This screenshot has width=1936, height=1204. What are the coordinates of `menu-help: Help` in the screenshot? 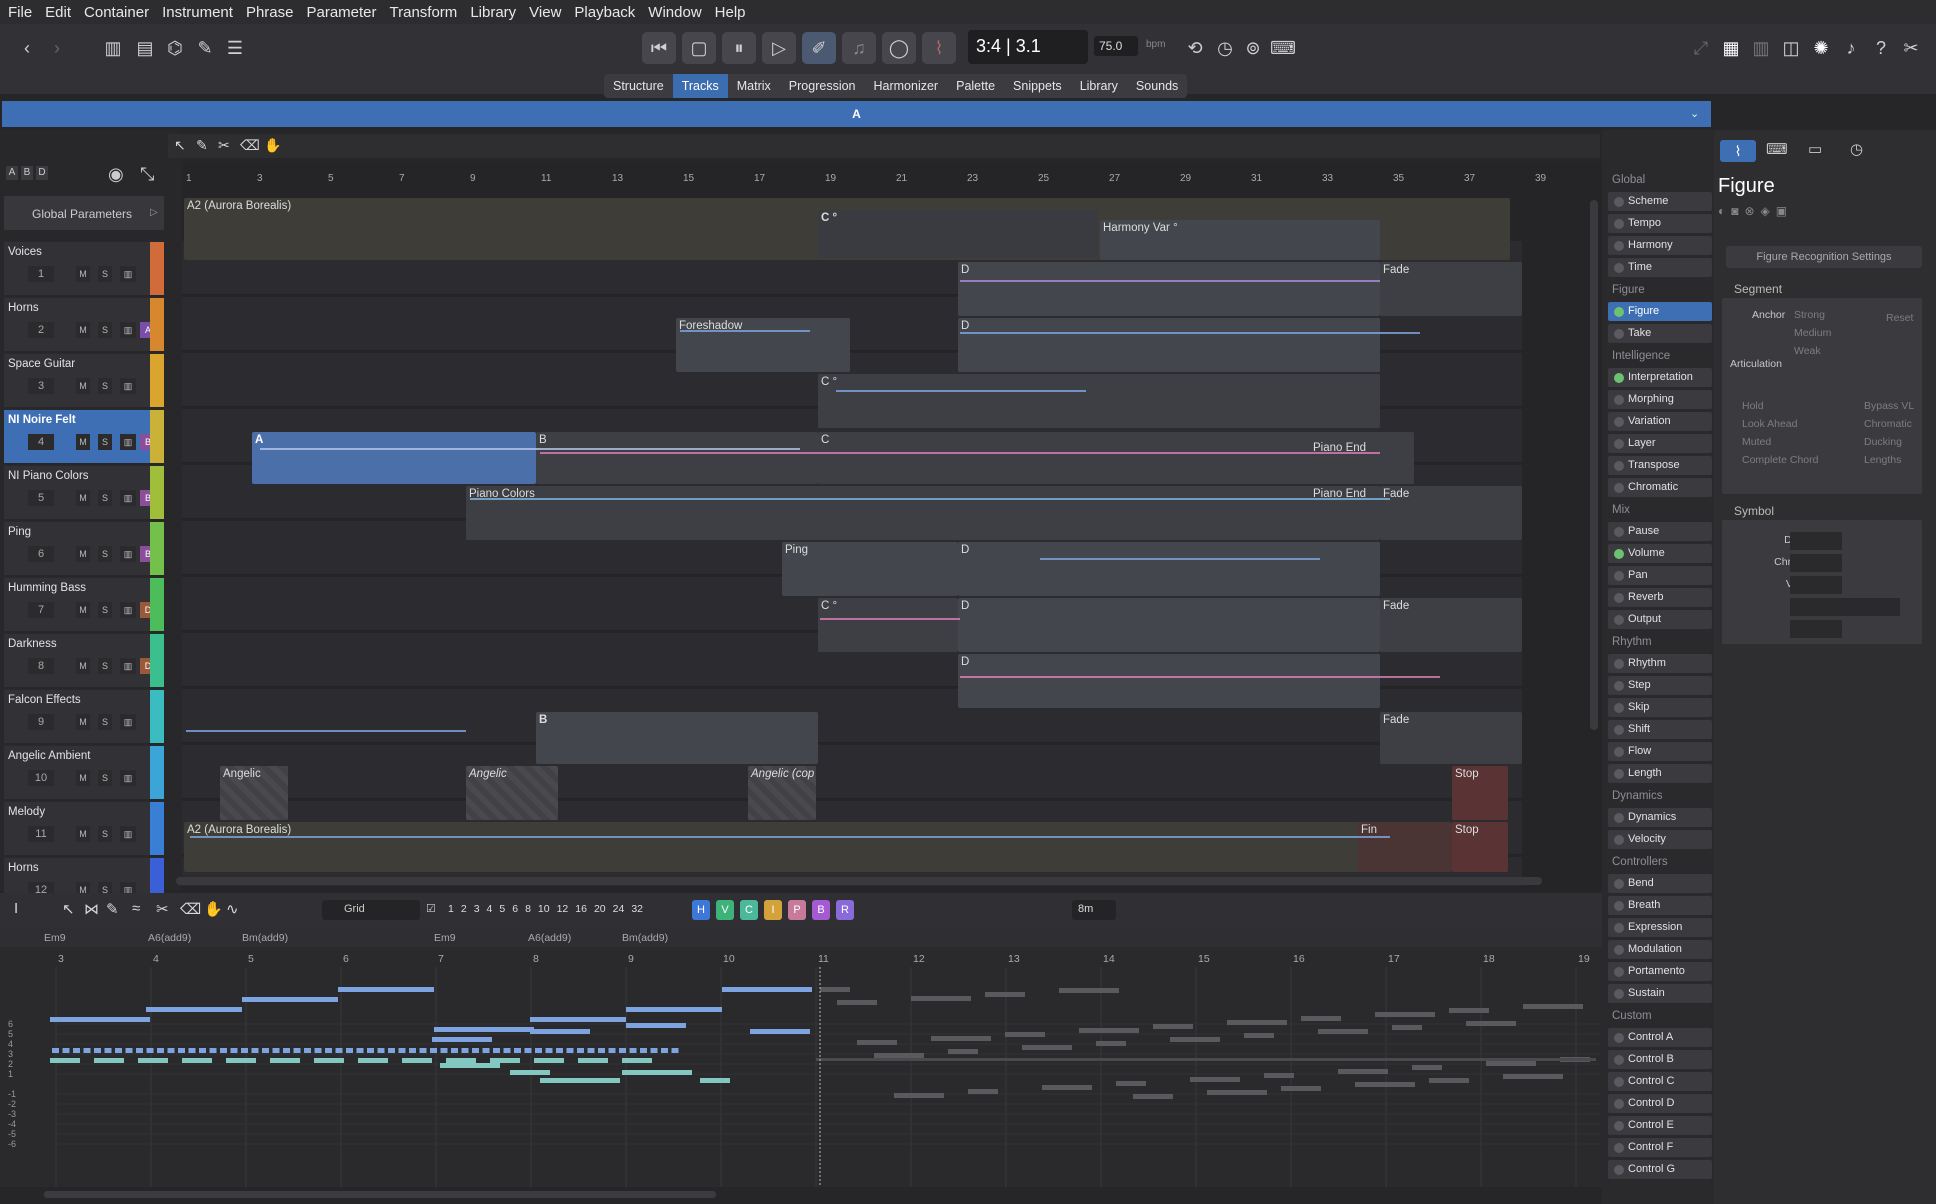 It's located at (730, 12).